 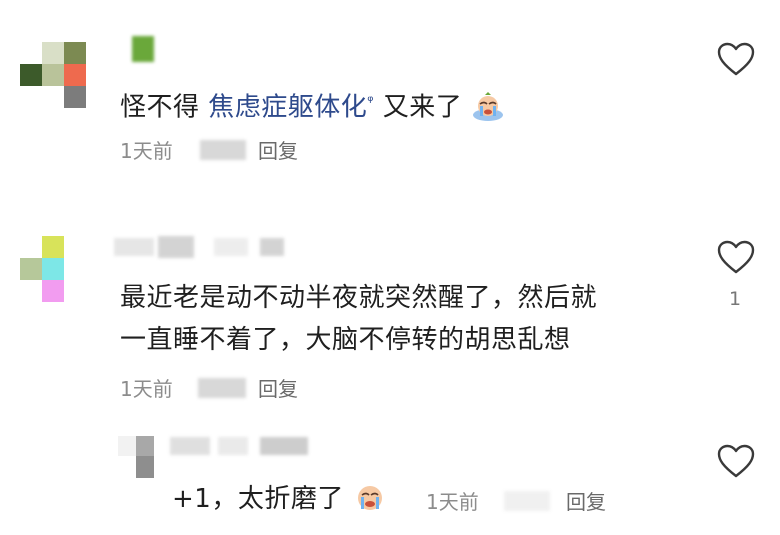 I want to click on comment-text-line: 一直睡不着了，大脑不停转的胡思乱想, so click(x=345, y=340).